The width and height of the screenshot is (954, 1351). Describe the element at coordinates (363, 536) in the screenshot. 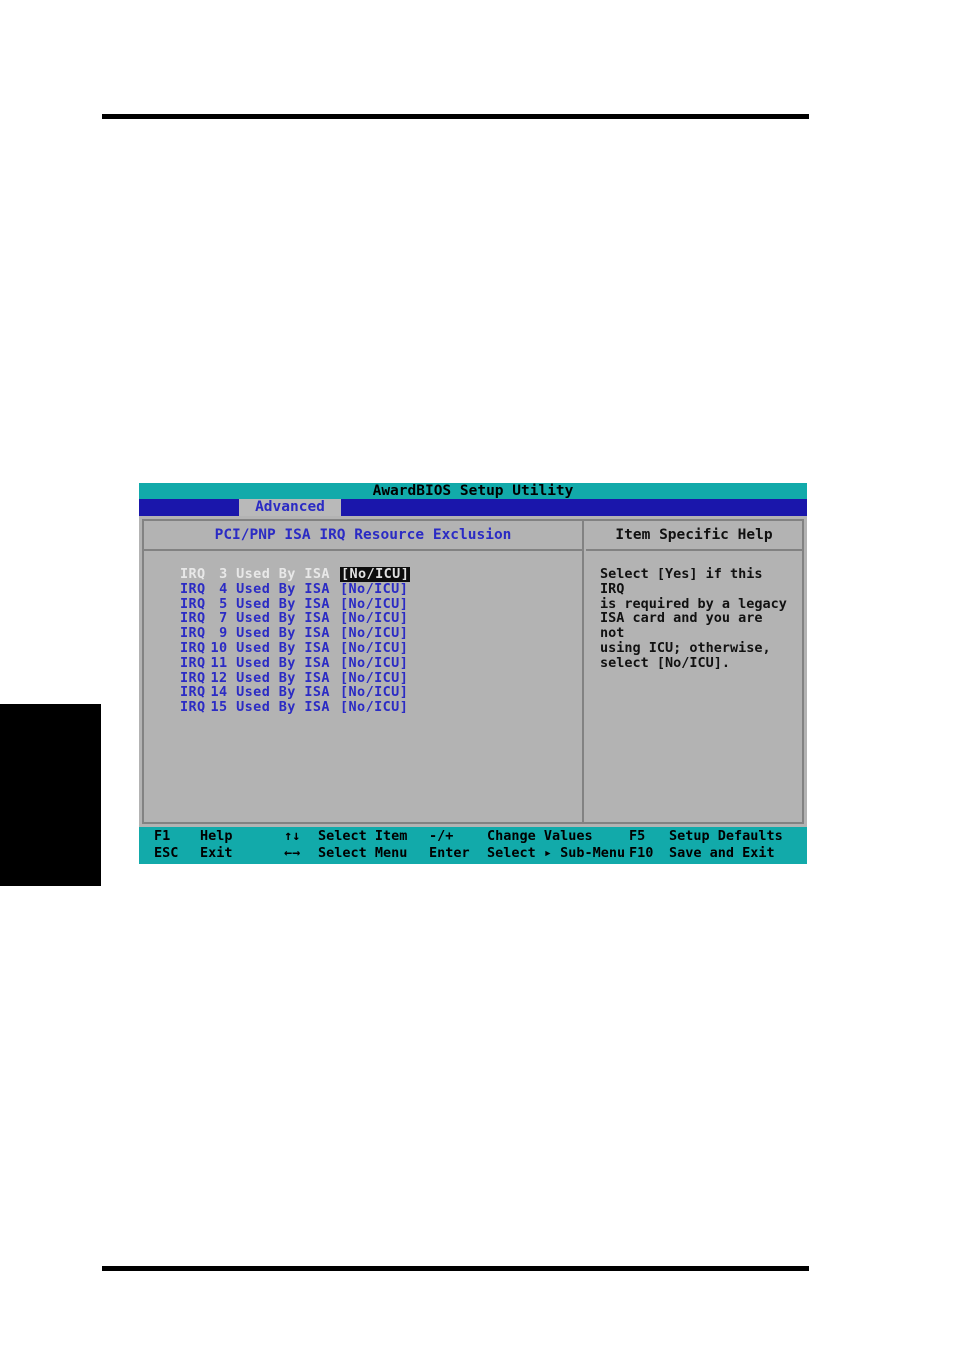

I see `main-panel-header: PCI/PNP ISA IRQ Resource Exclusion` at that location.